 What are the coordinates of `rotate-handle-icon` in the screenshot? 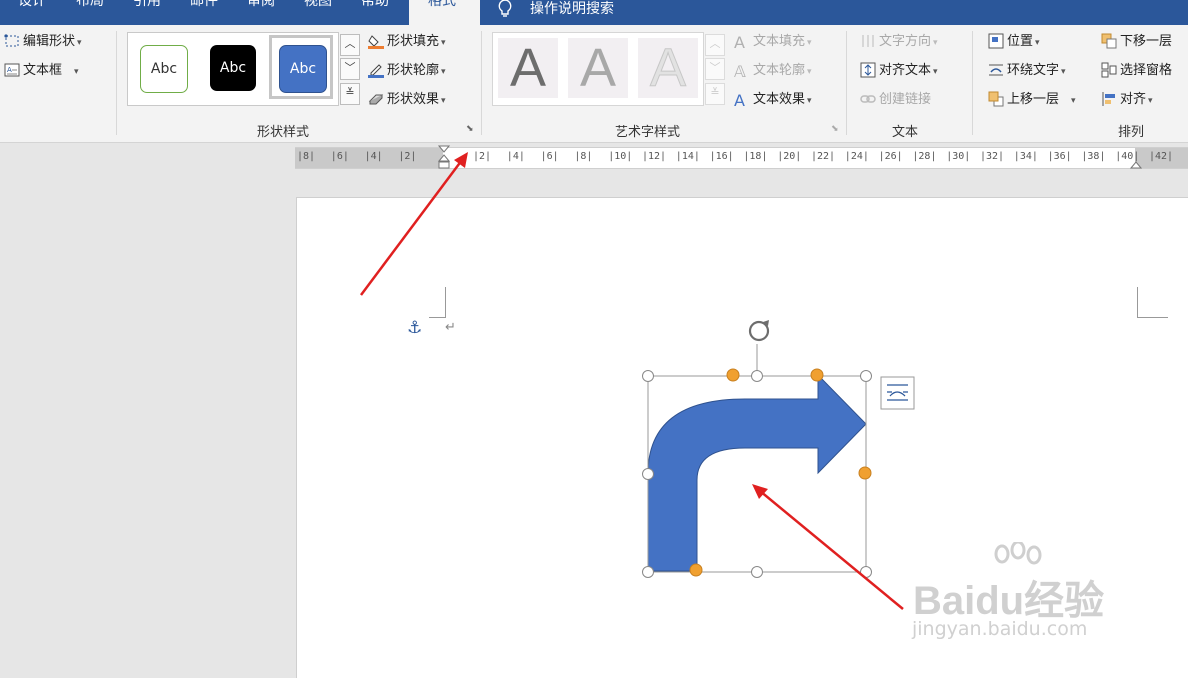 It's located at (759, 331).